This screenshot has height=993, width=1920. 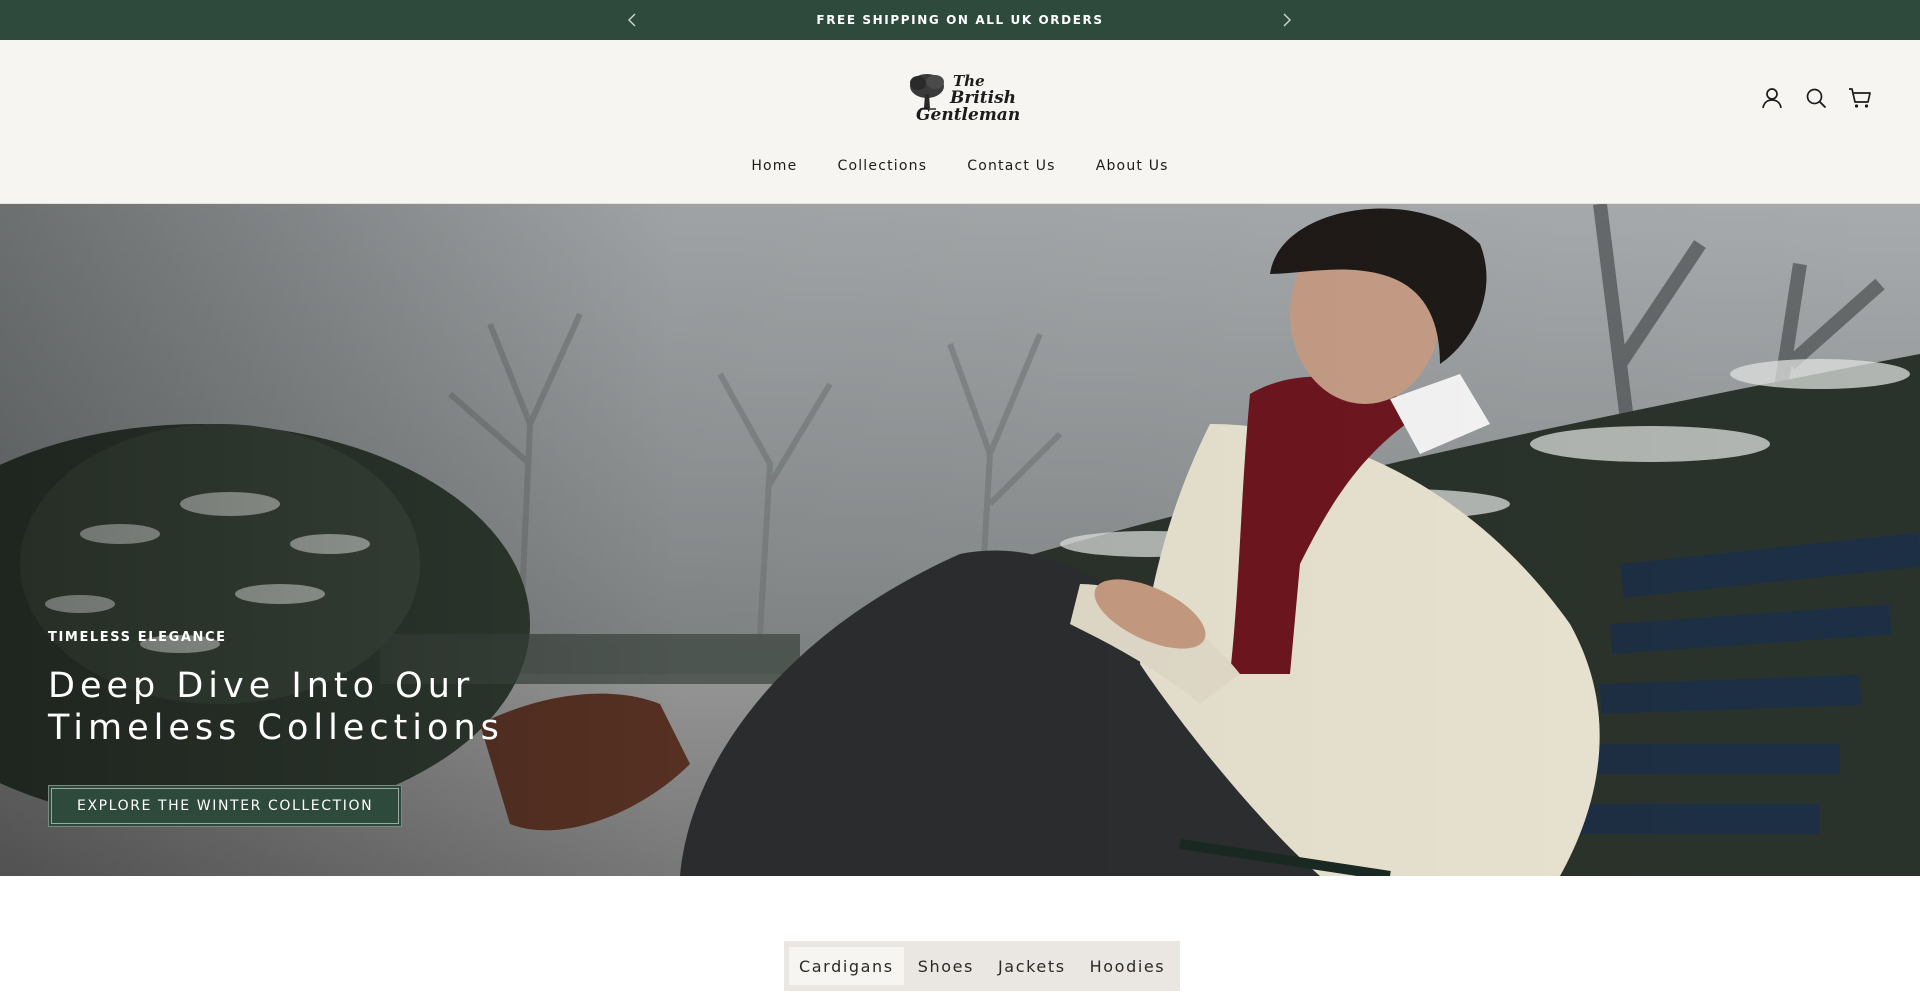 I want to click on nav-item-collections: Collections, so click(x=882, y=166).